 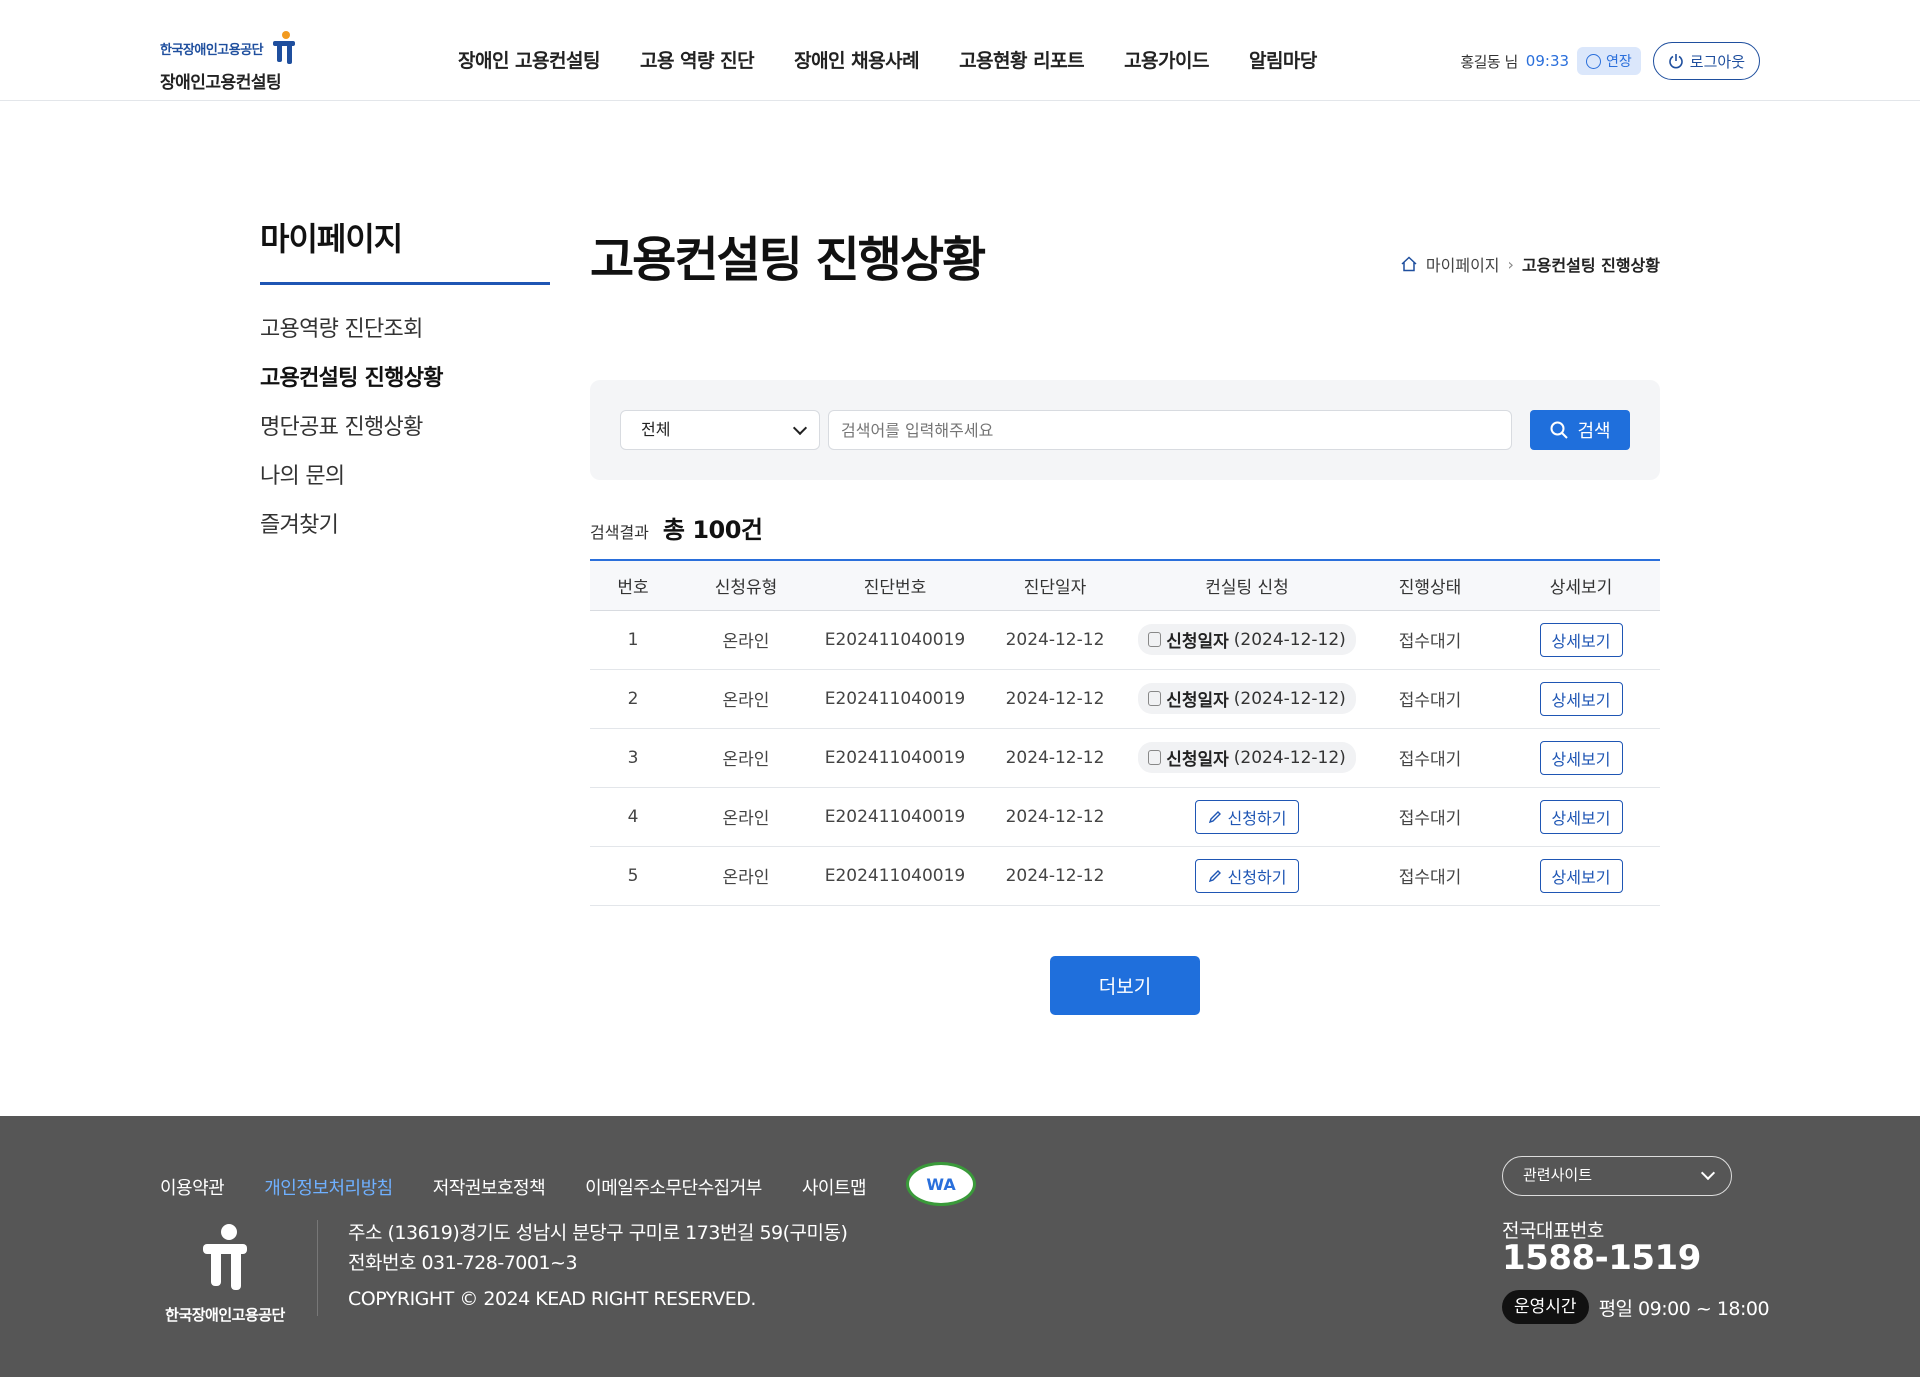 I want to click on breadcrumb-item-mypage: 마이페이지, so click(x=1463, y=264).